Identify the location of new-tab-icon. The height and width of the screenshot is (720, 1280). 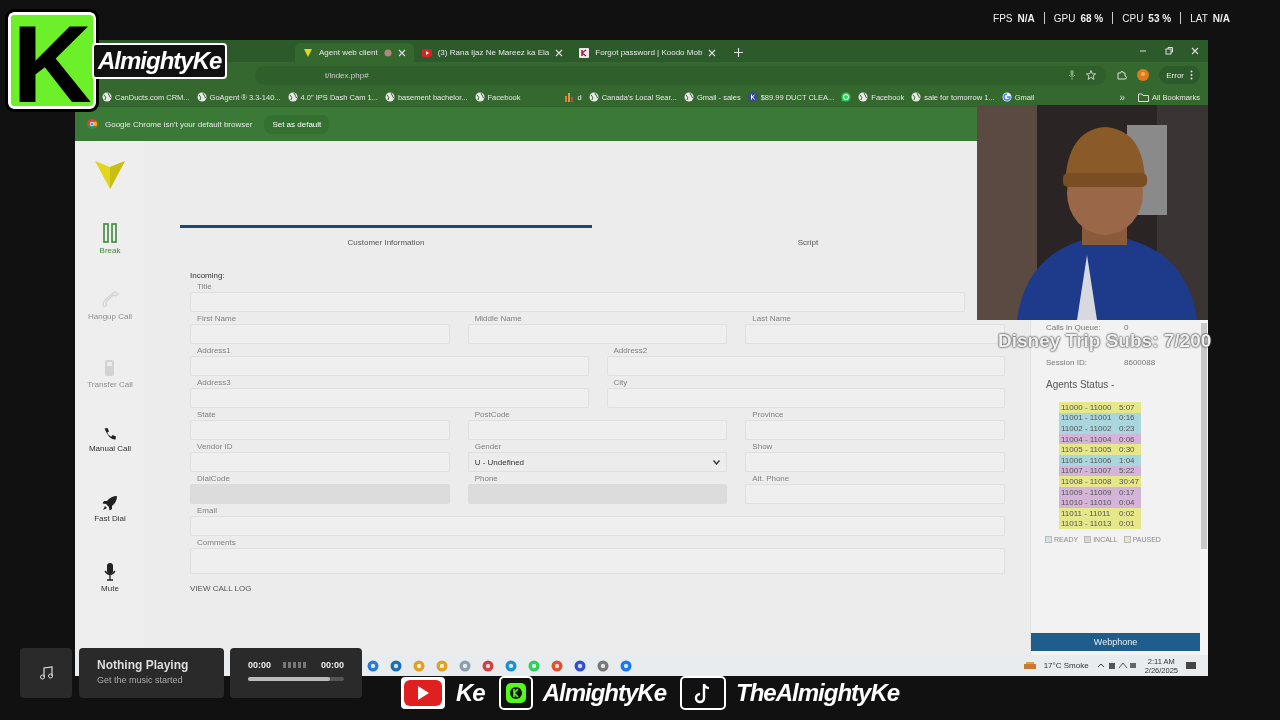
(739, 52).